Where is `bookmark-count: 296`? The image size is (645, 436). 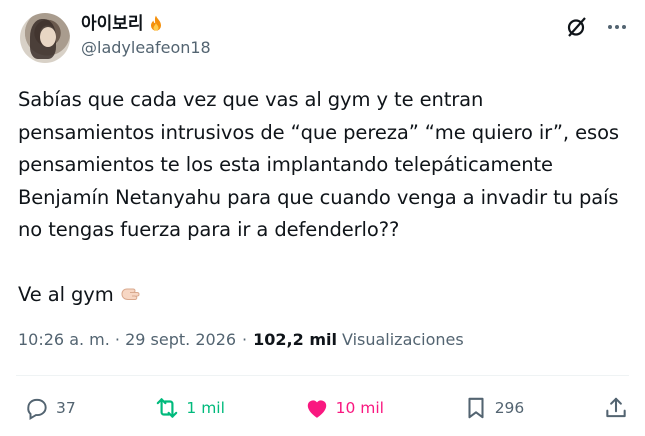
bookmark-count: 296 is located at coordinates (509, 408).